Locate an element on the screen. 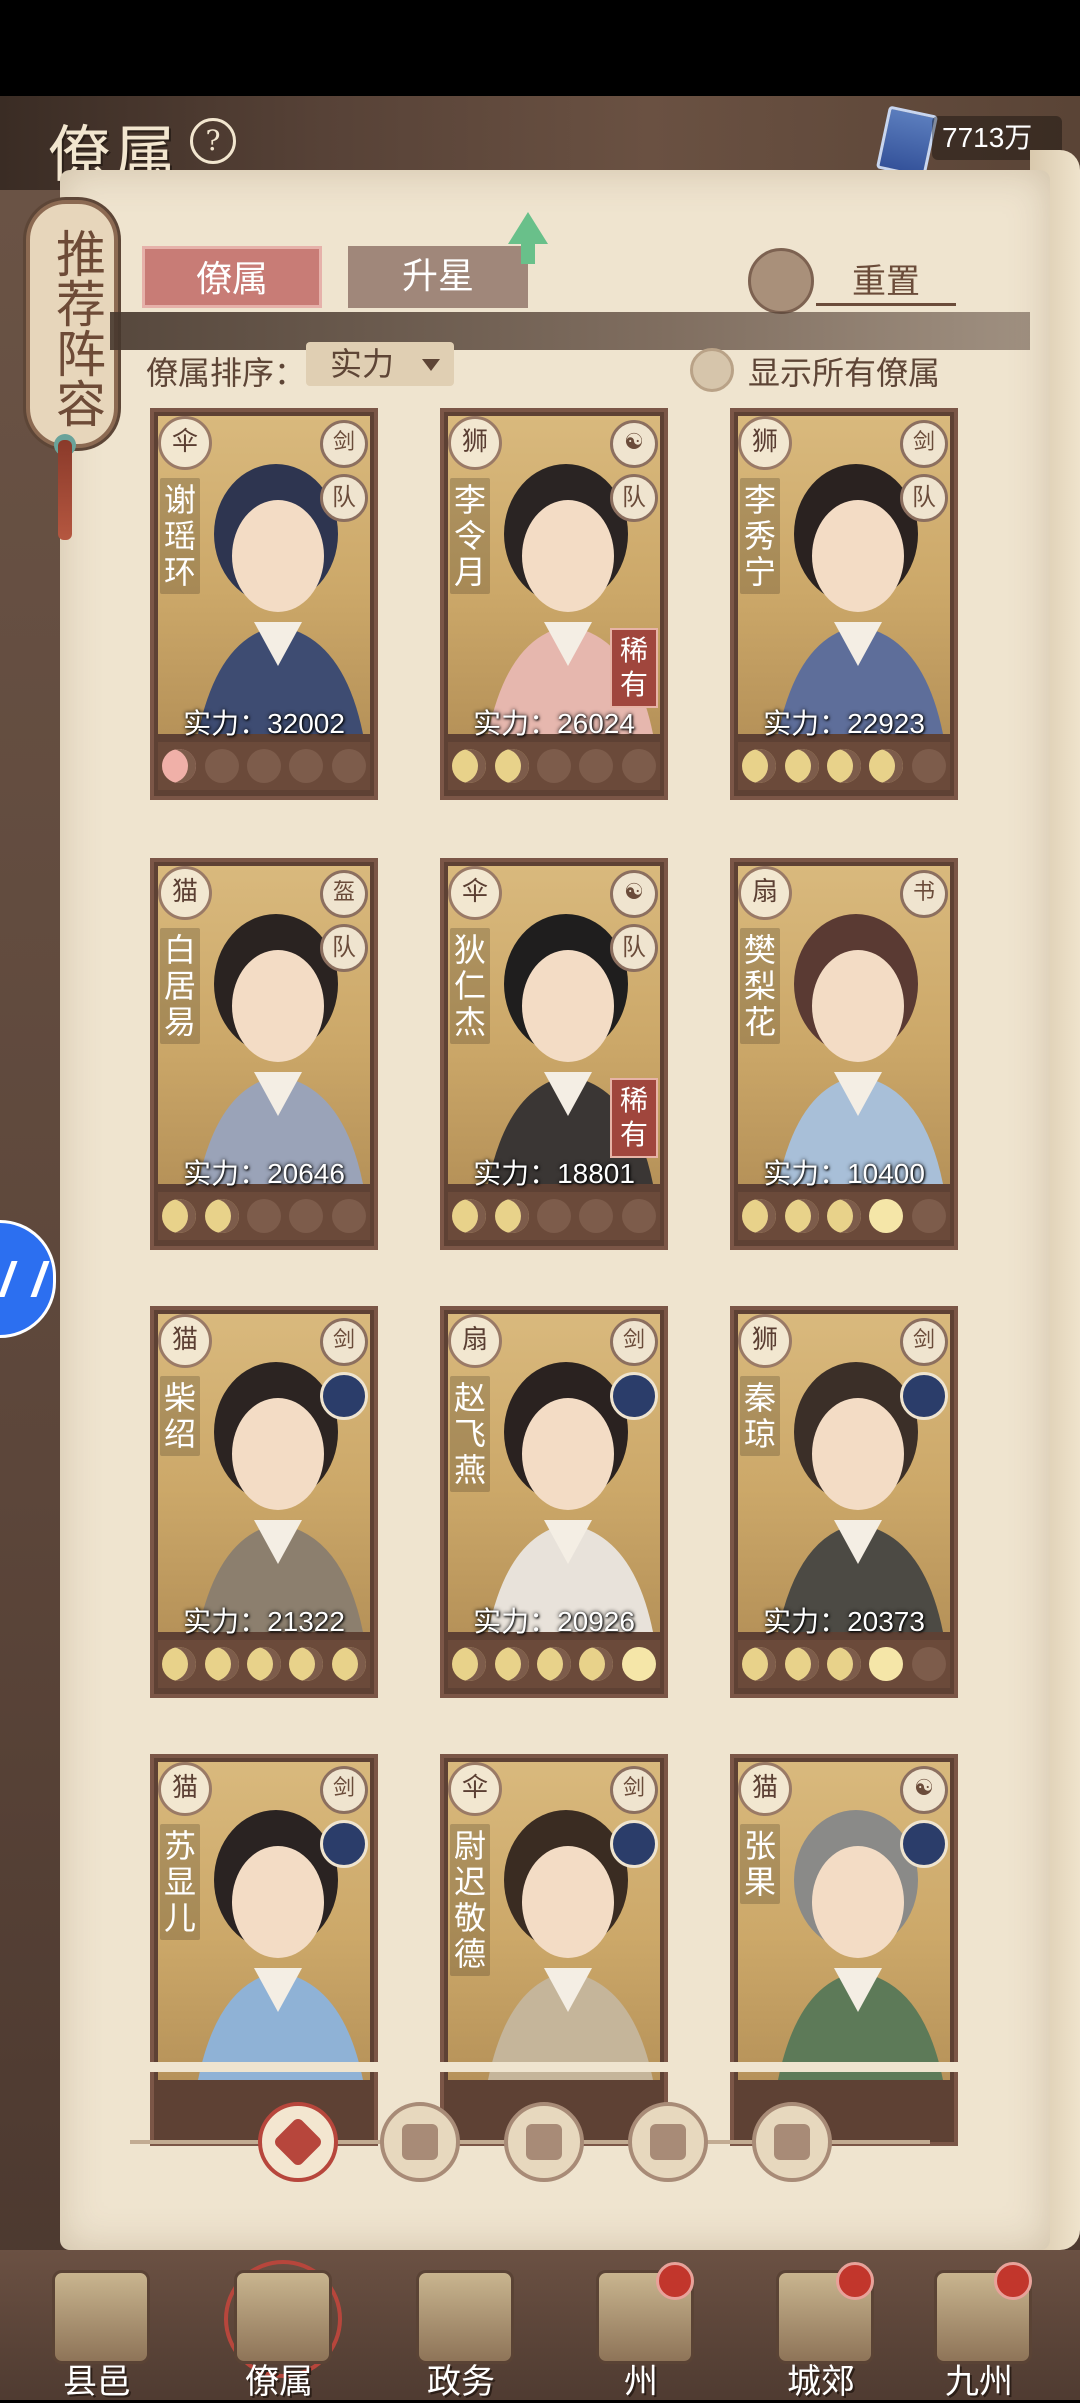  nav-item: 县邑 is located at coordinates (97, 2331).